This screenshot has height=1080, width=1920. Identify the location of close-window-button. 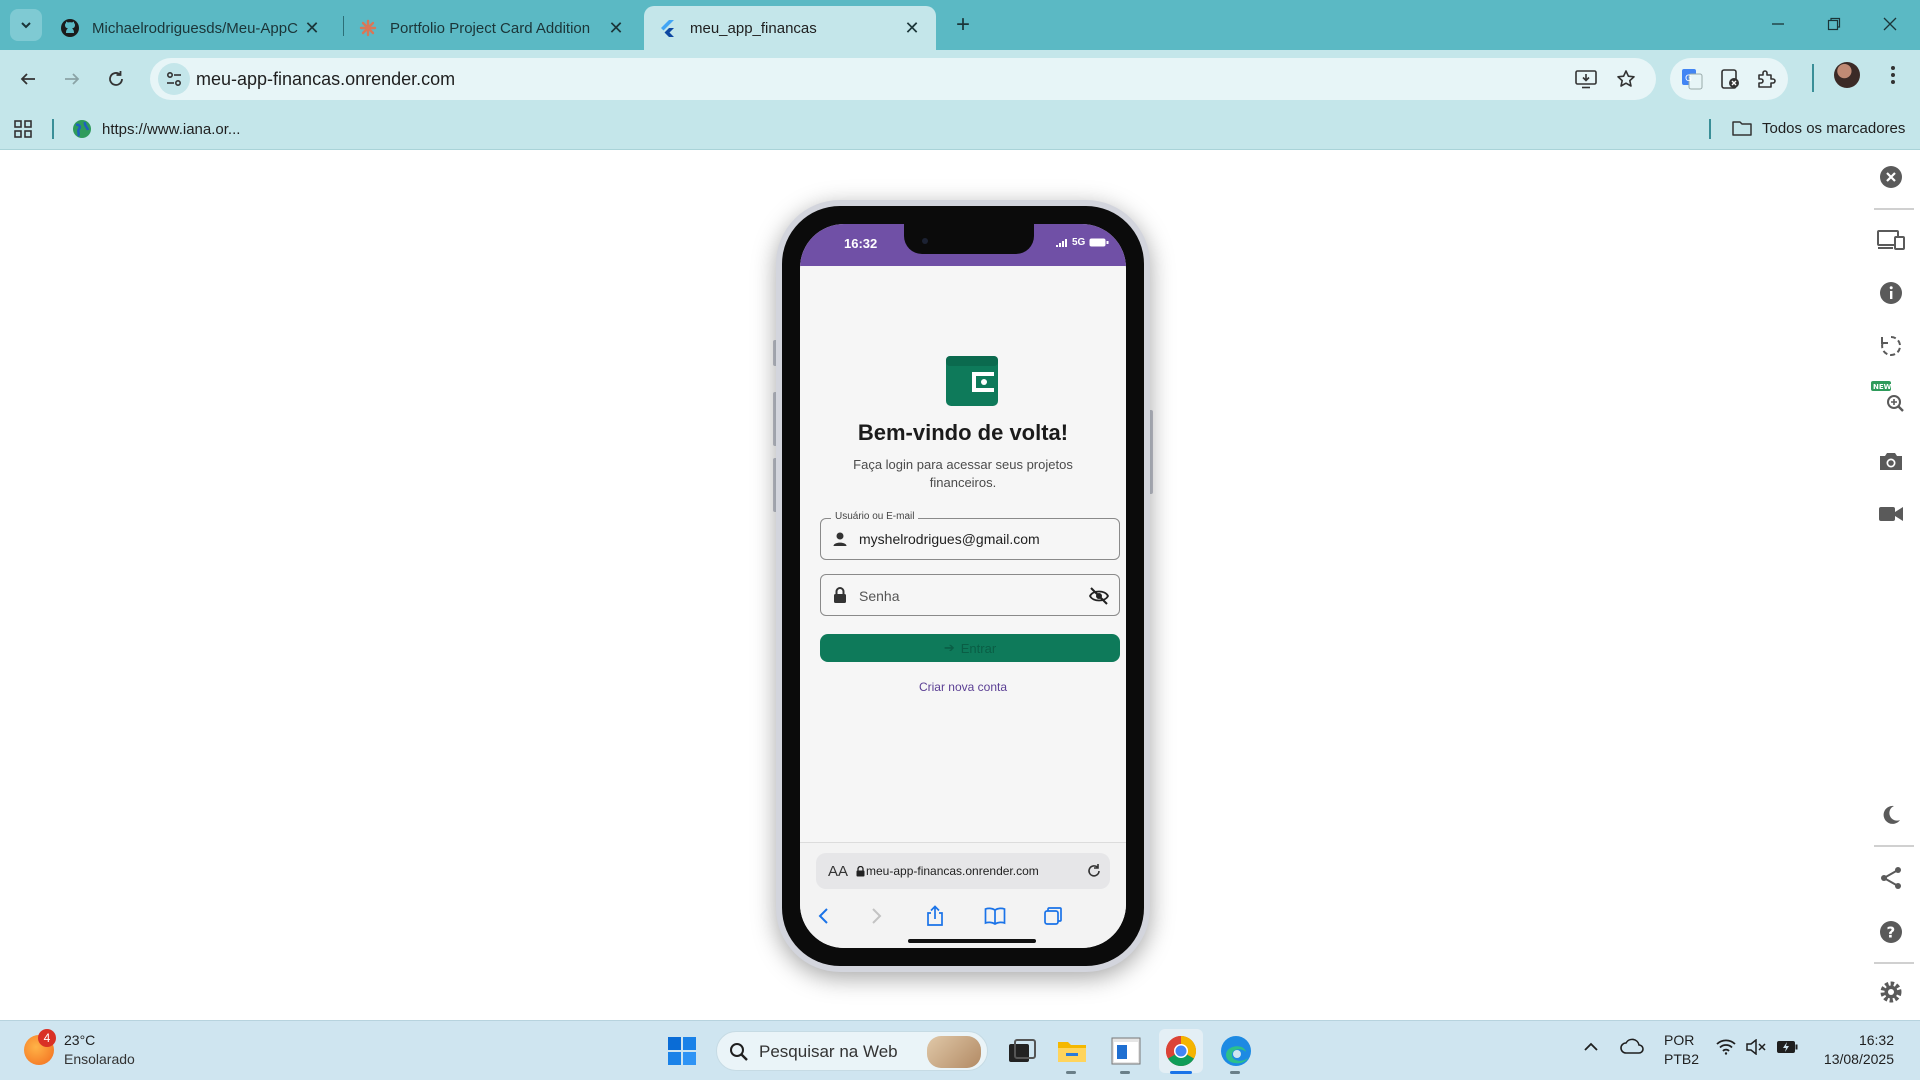
(1890, 24).